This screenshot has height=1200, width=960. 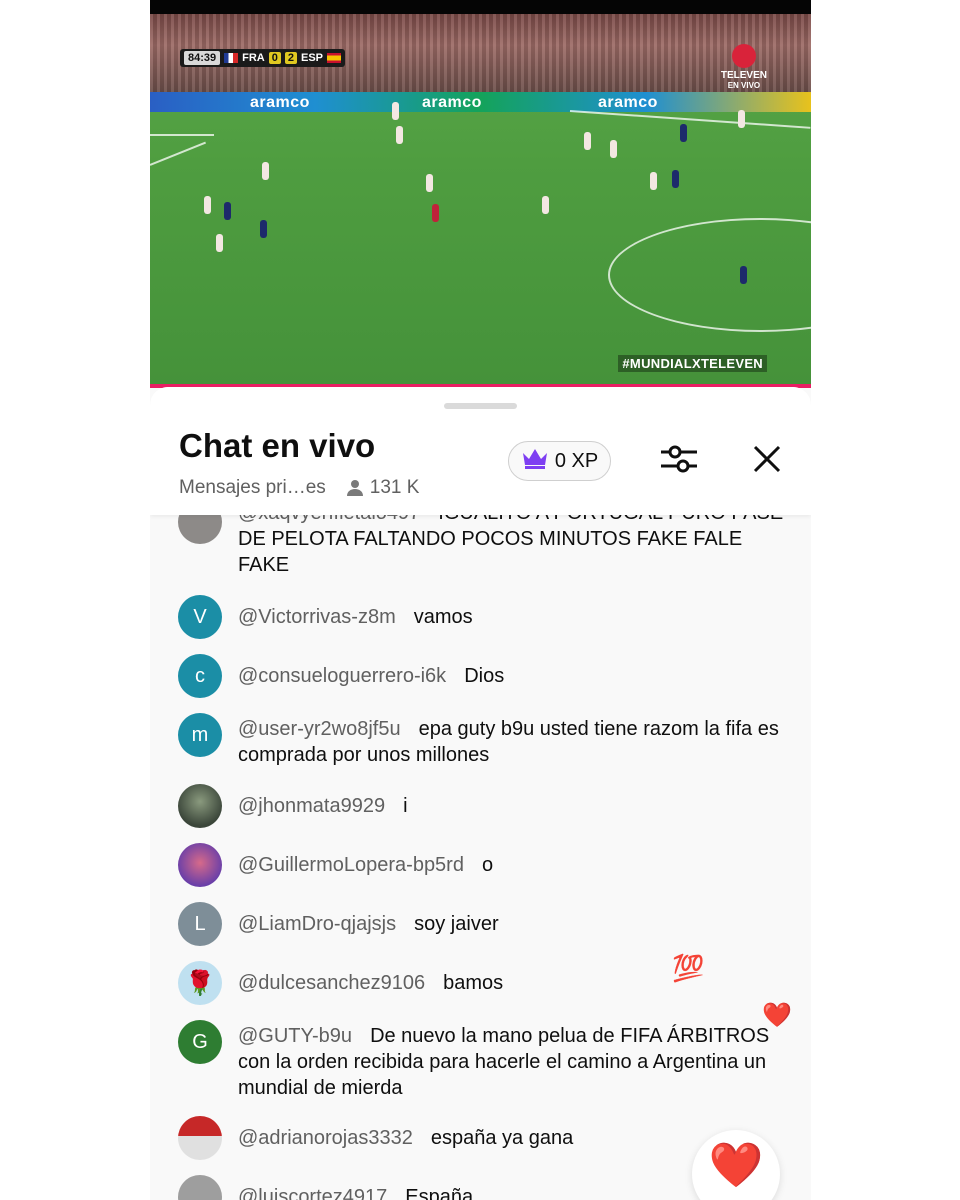 What do you see at coordinates (484, 676) in the screenshot?
I see `message-text: Dios` at bounding box center [484, 676].